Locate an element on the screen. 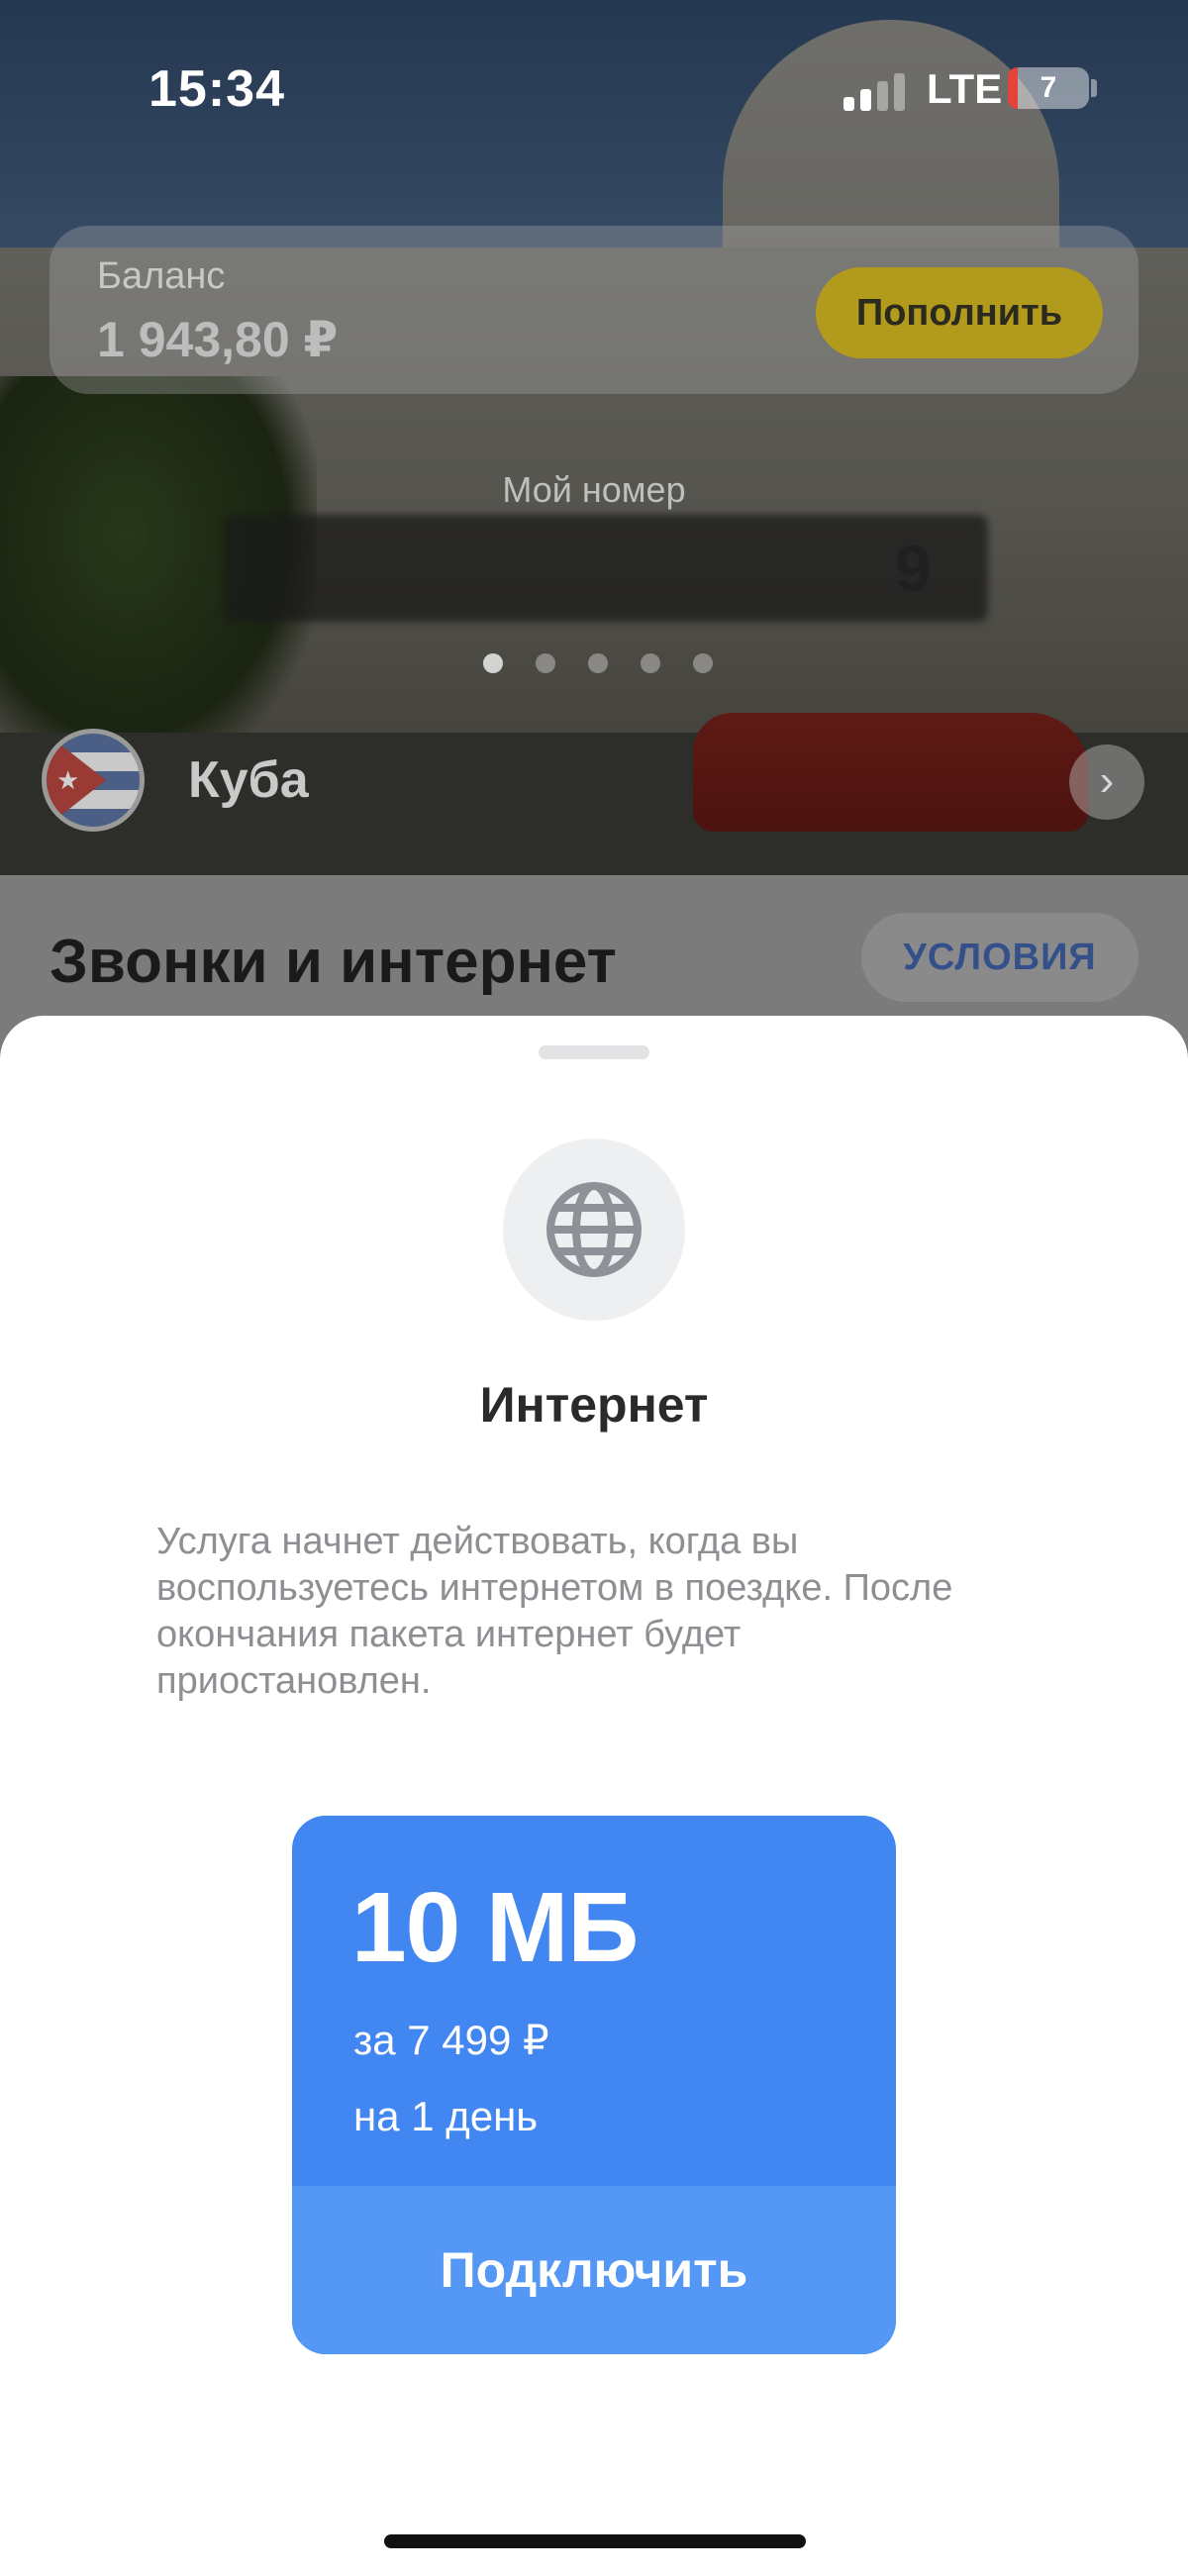  globe-icon-container is located at coordinates (594, 1230).